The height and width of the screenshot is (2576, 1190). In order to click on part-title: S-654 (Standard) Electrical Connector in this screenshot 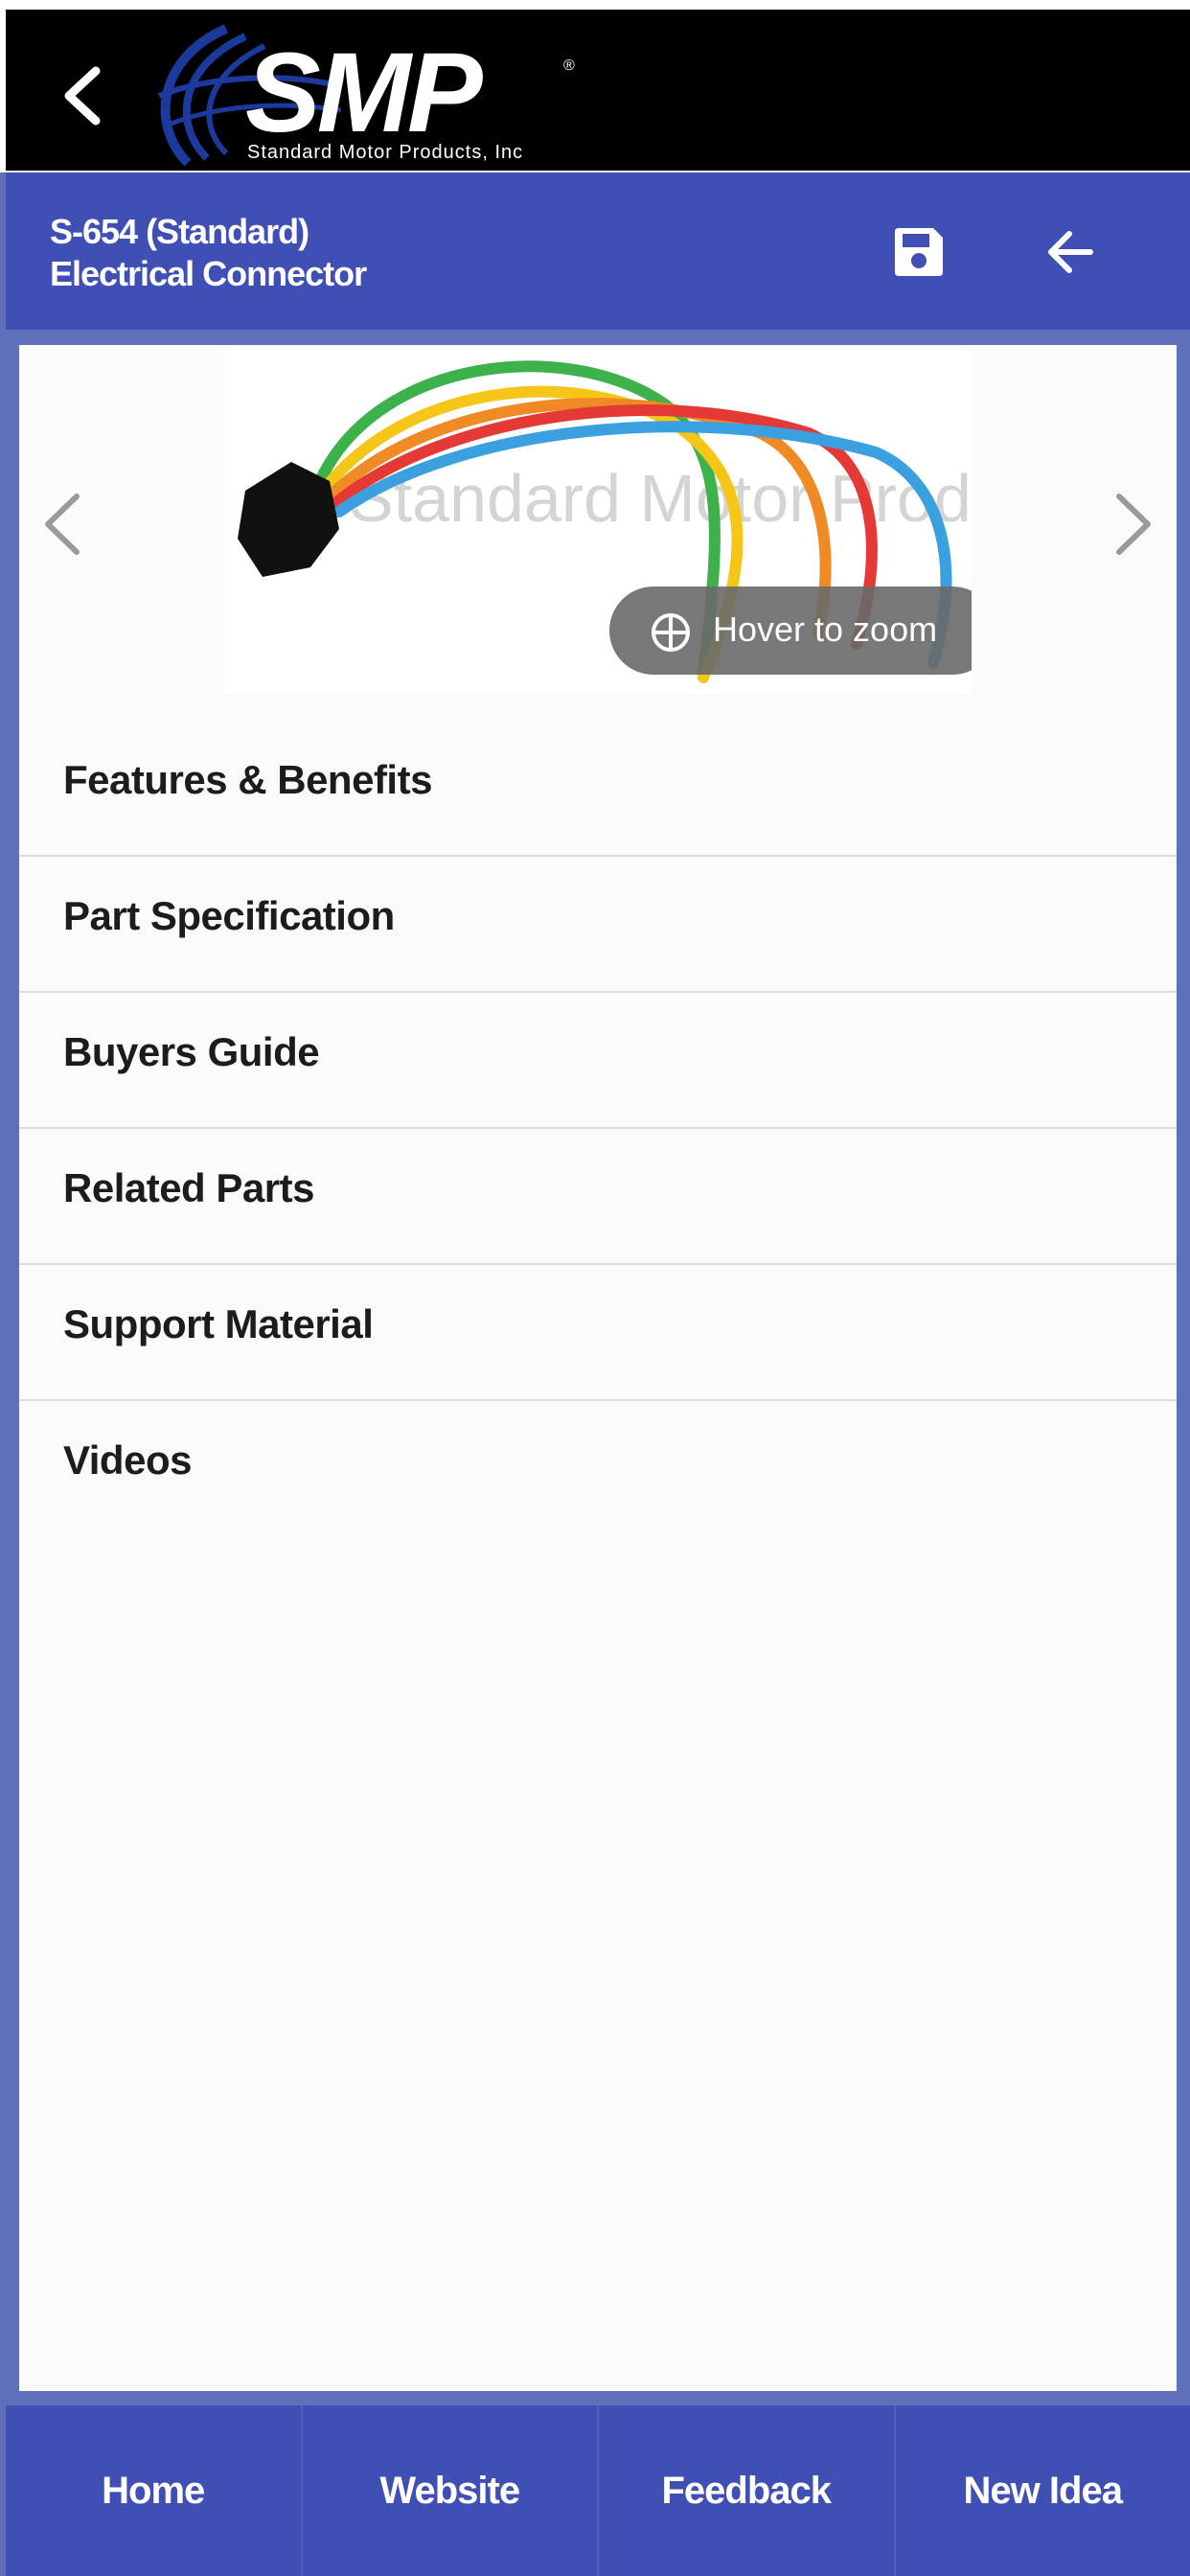, I will do `click(209, 253)`.